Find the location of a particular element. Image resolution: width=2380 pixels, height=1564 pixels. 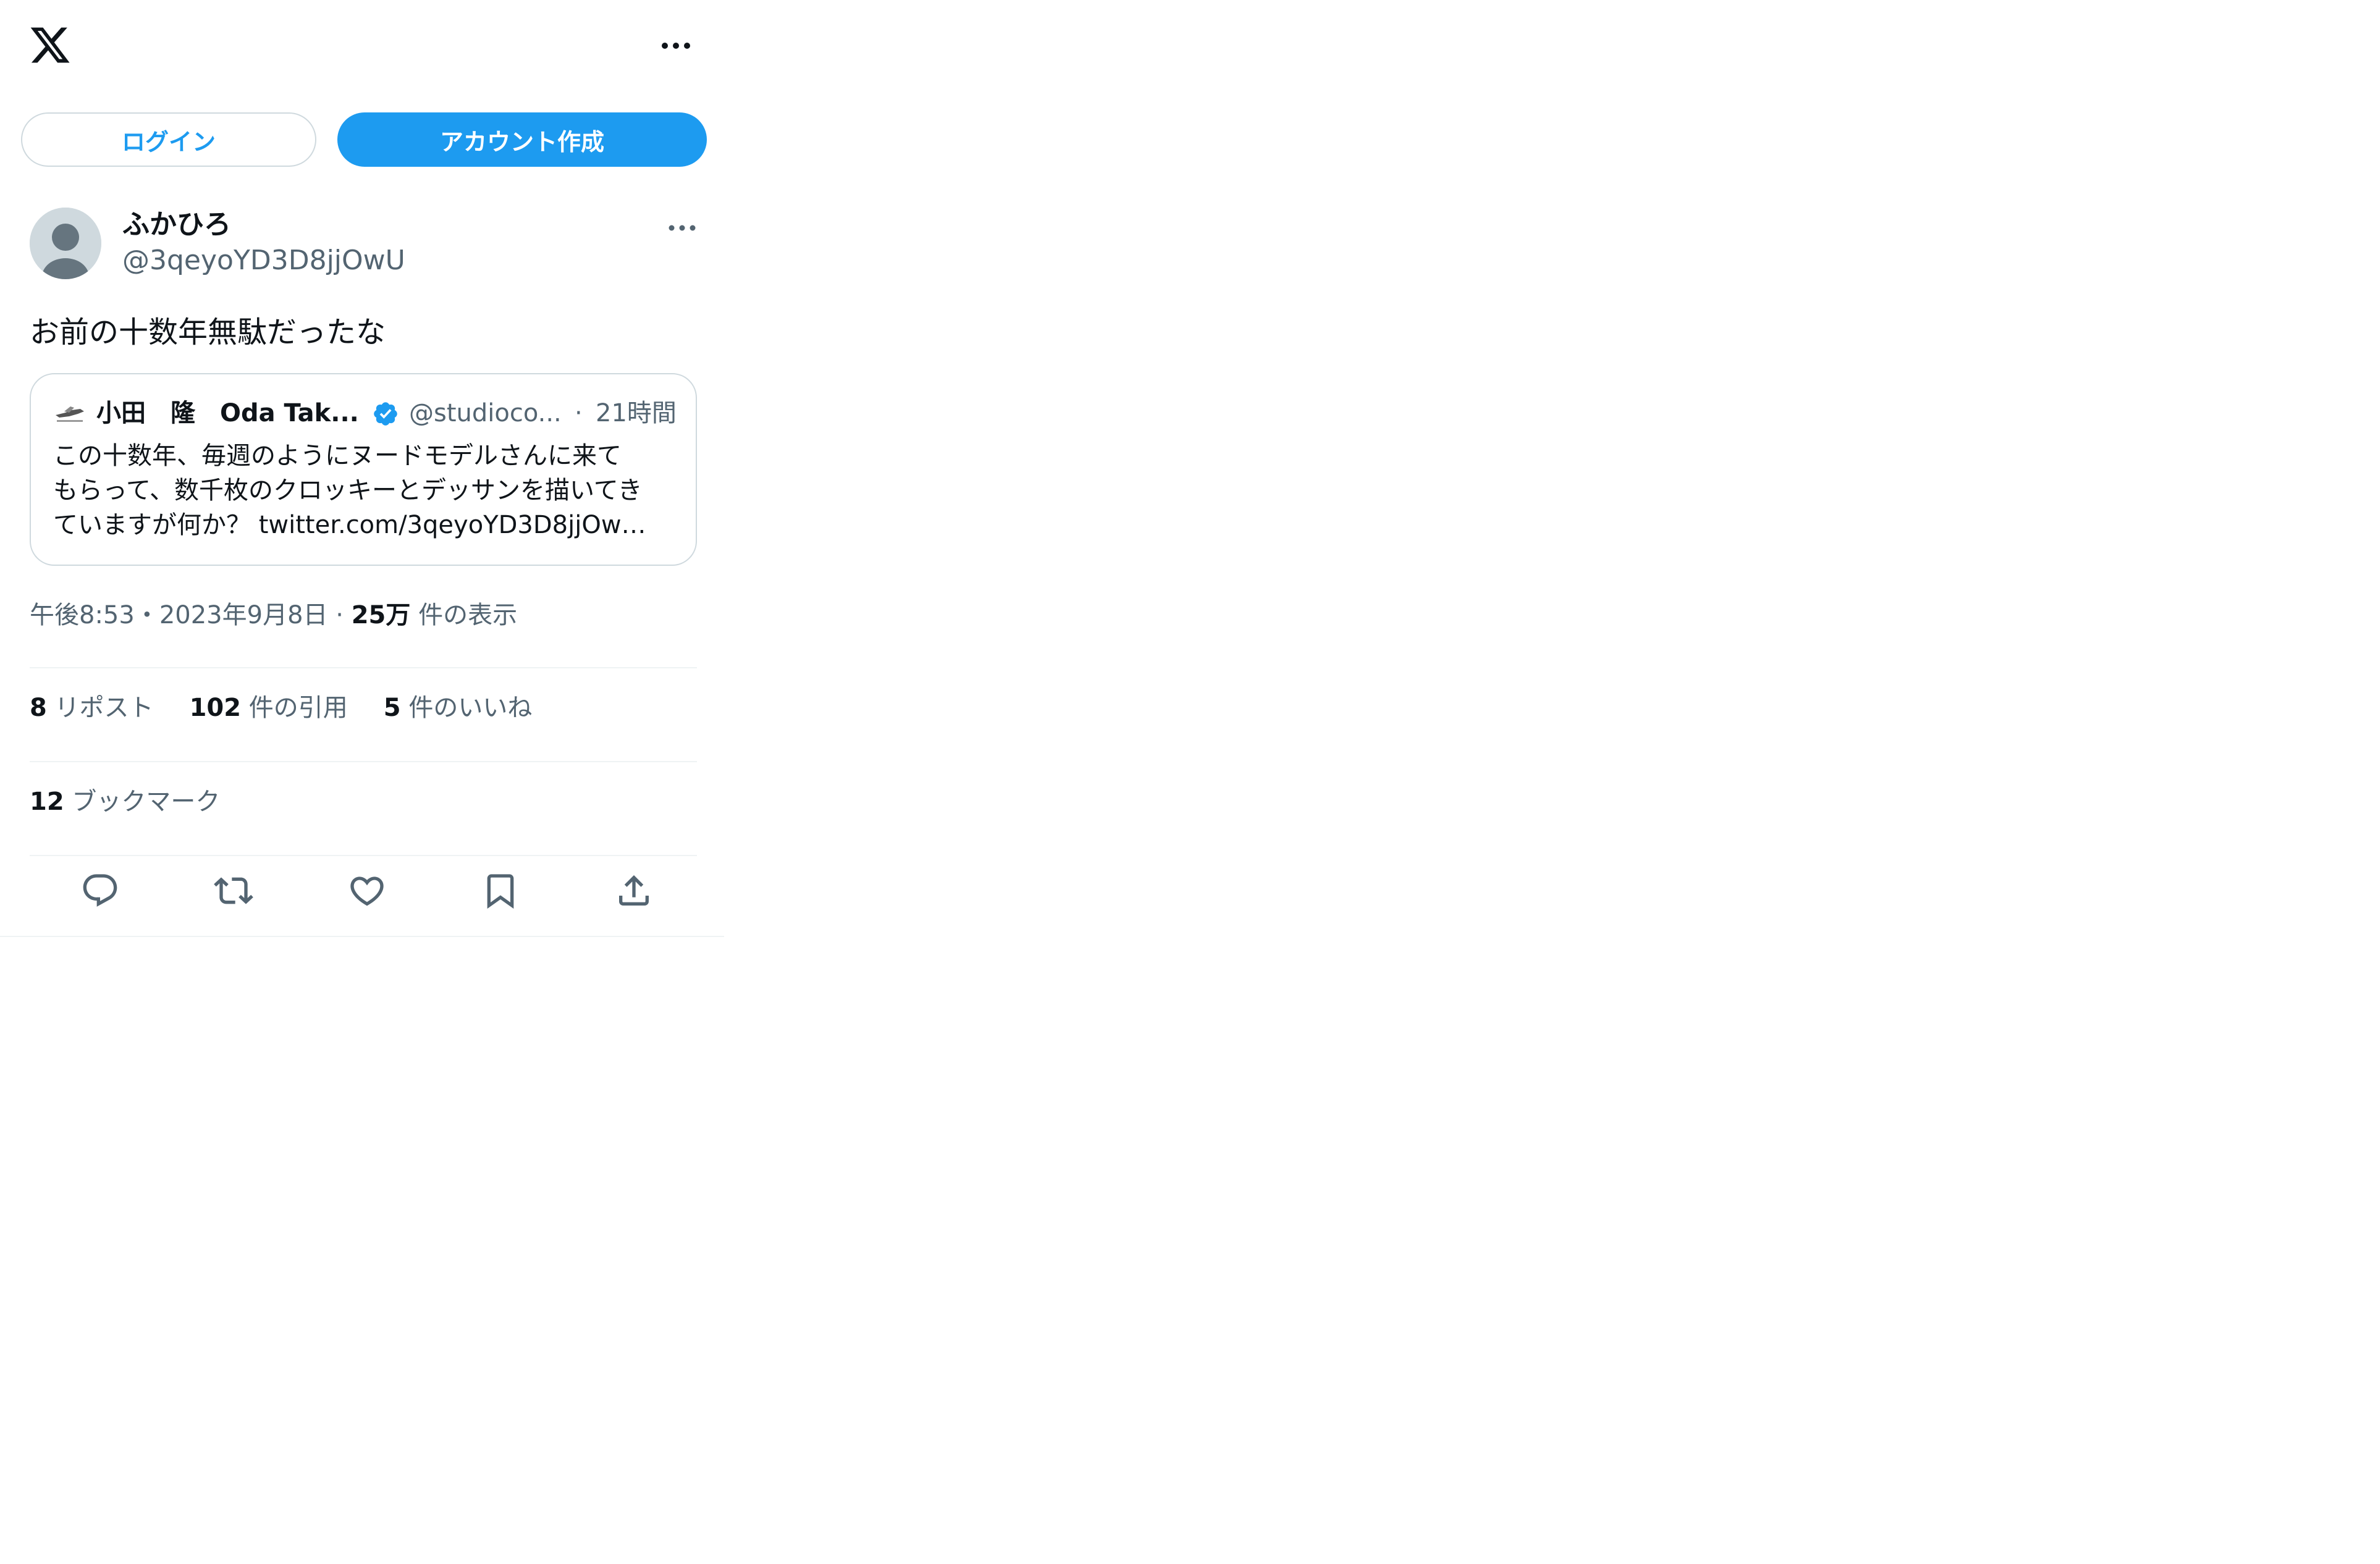

bookmarks-stat: 12 ブックマーク is located at coordinates (125, 801).